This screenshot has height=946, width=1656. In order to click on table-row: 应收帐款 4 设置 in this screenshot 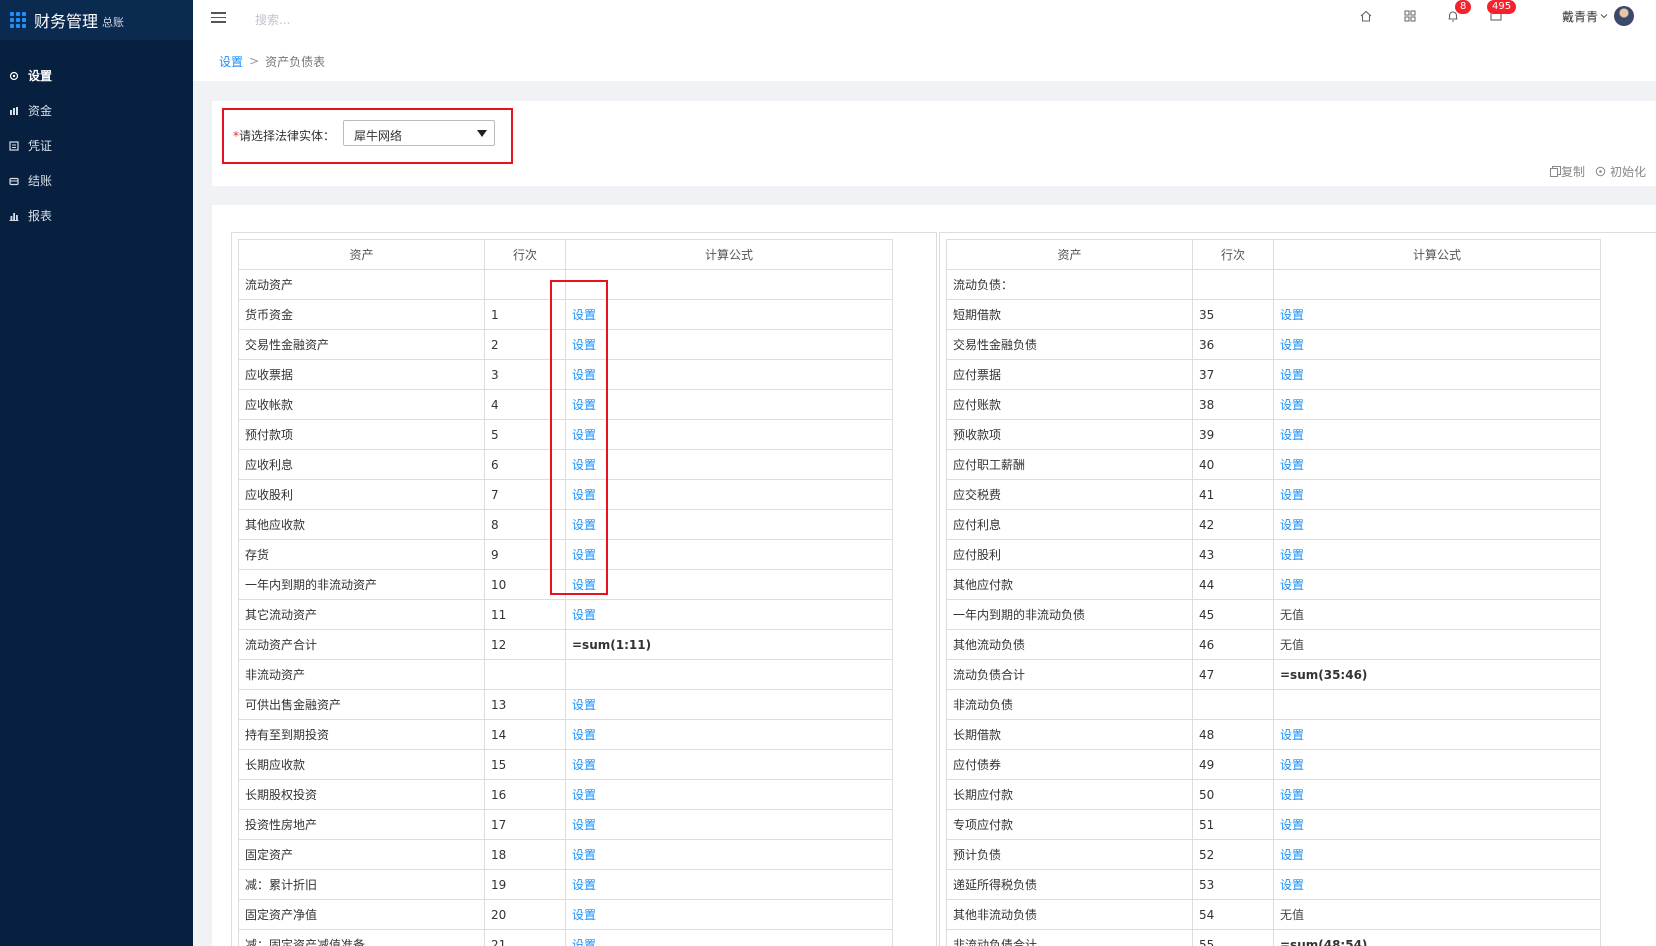, I will do `click(565, 404)`.